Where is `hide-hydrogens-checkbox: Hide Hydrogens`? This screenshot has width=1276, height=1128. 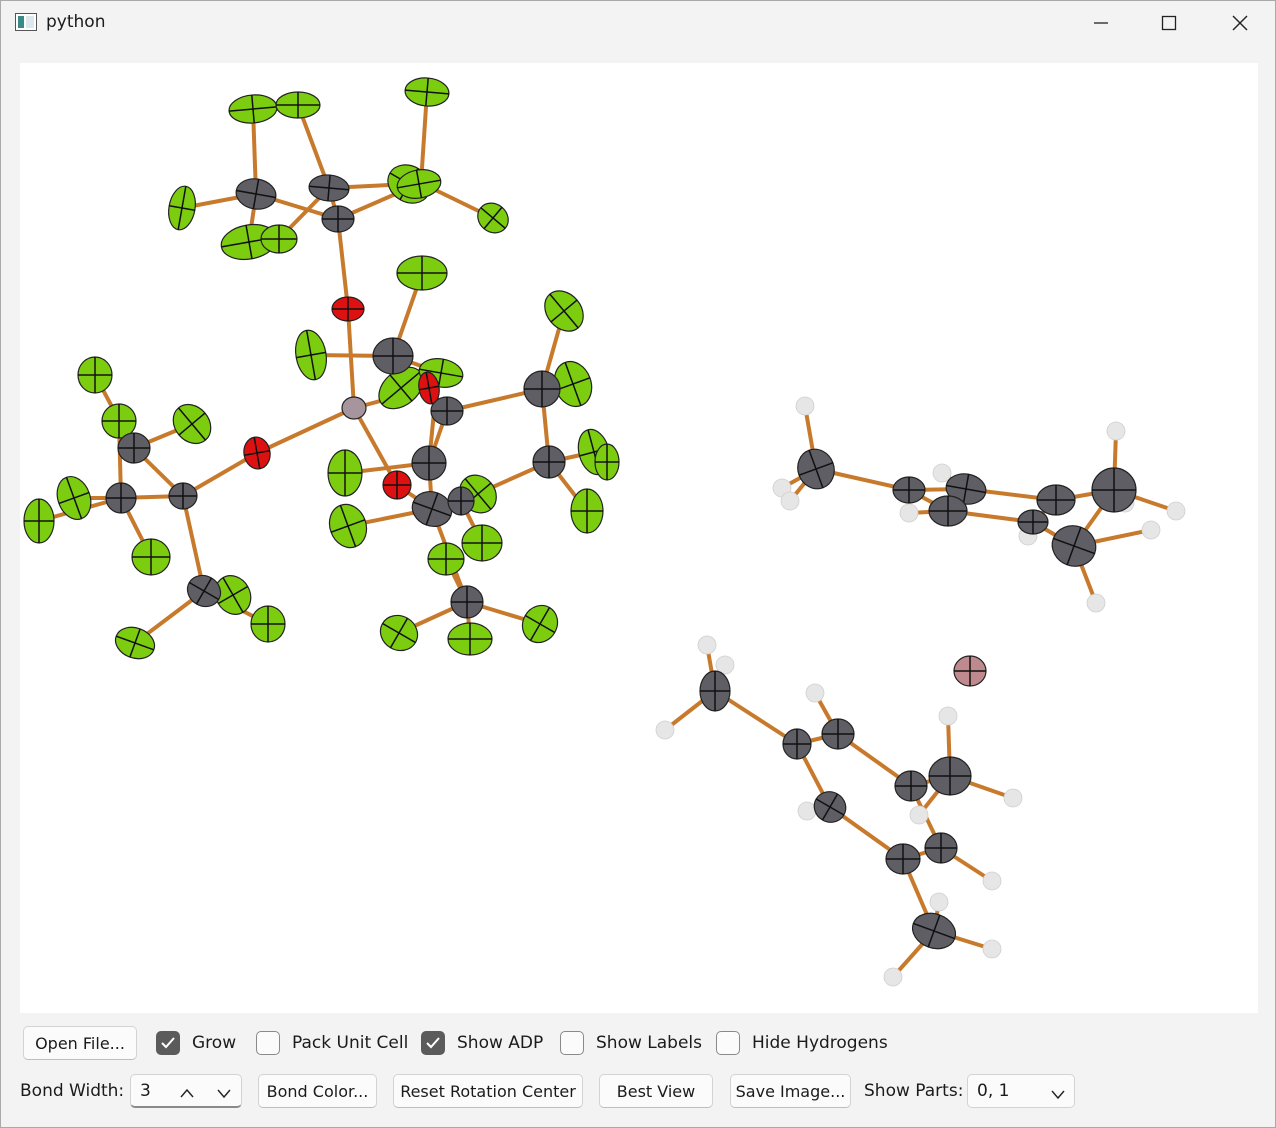 hide-hydrogens-checkbox: Hide Hydrogens is located at coordinates (802, 1043).